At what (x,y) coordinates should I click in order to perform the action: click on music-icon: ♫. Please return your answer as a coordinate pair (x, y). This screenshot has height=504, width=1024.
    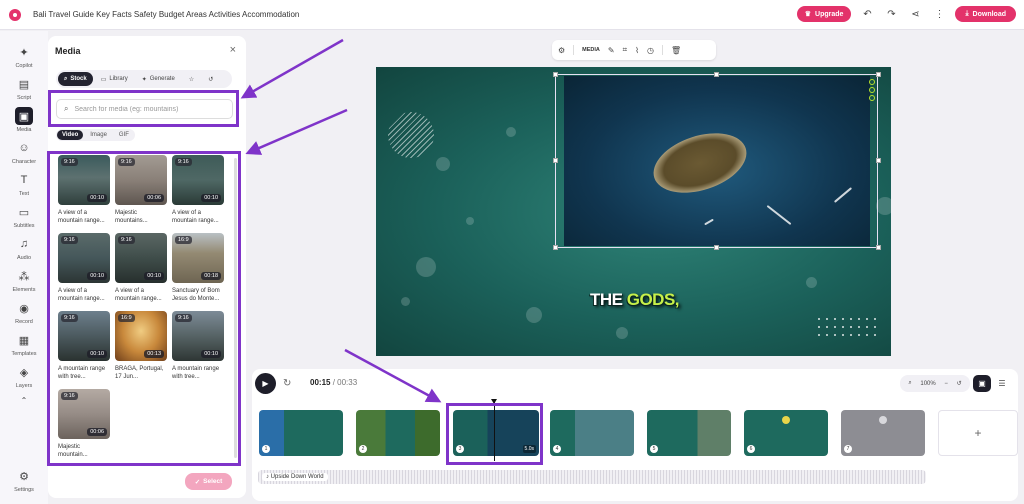
    Looking at the image, I should click on (24, 244).